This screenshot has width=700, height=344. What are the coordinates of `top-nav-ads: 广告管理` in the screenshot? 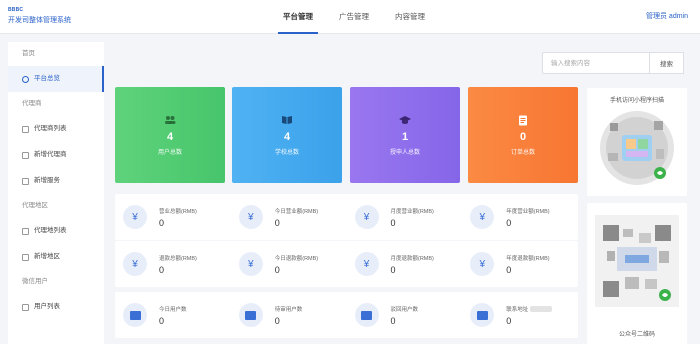 It's located at (354, 17).